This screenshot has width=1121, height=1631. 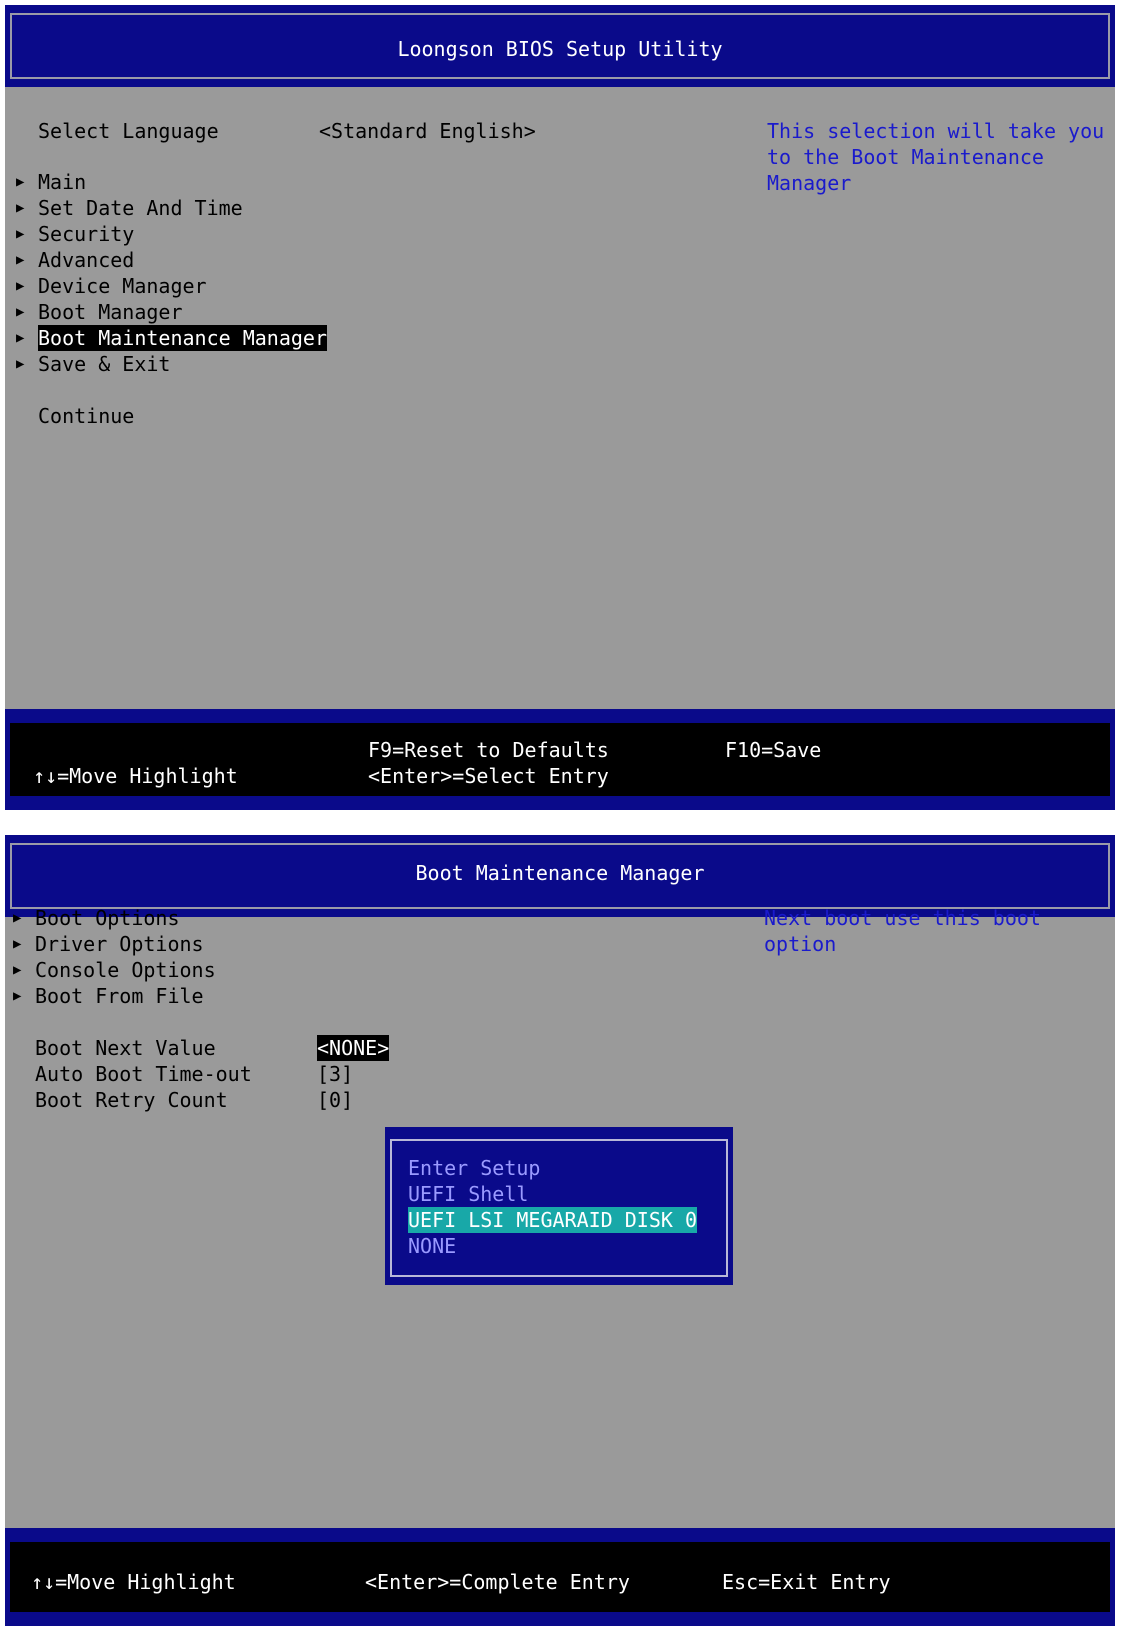 What do you see at coordinates (488, 750) in the screenshot?
I see `footer-reset-defaults: F9=Reset to Defaults` at bounding box center [488, 750].